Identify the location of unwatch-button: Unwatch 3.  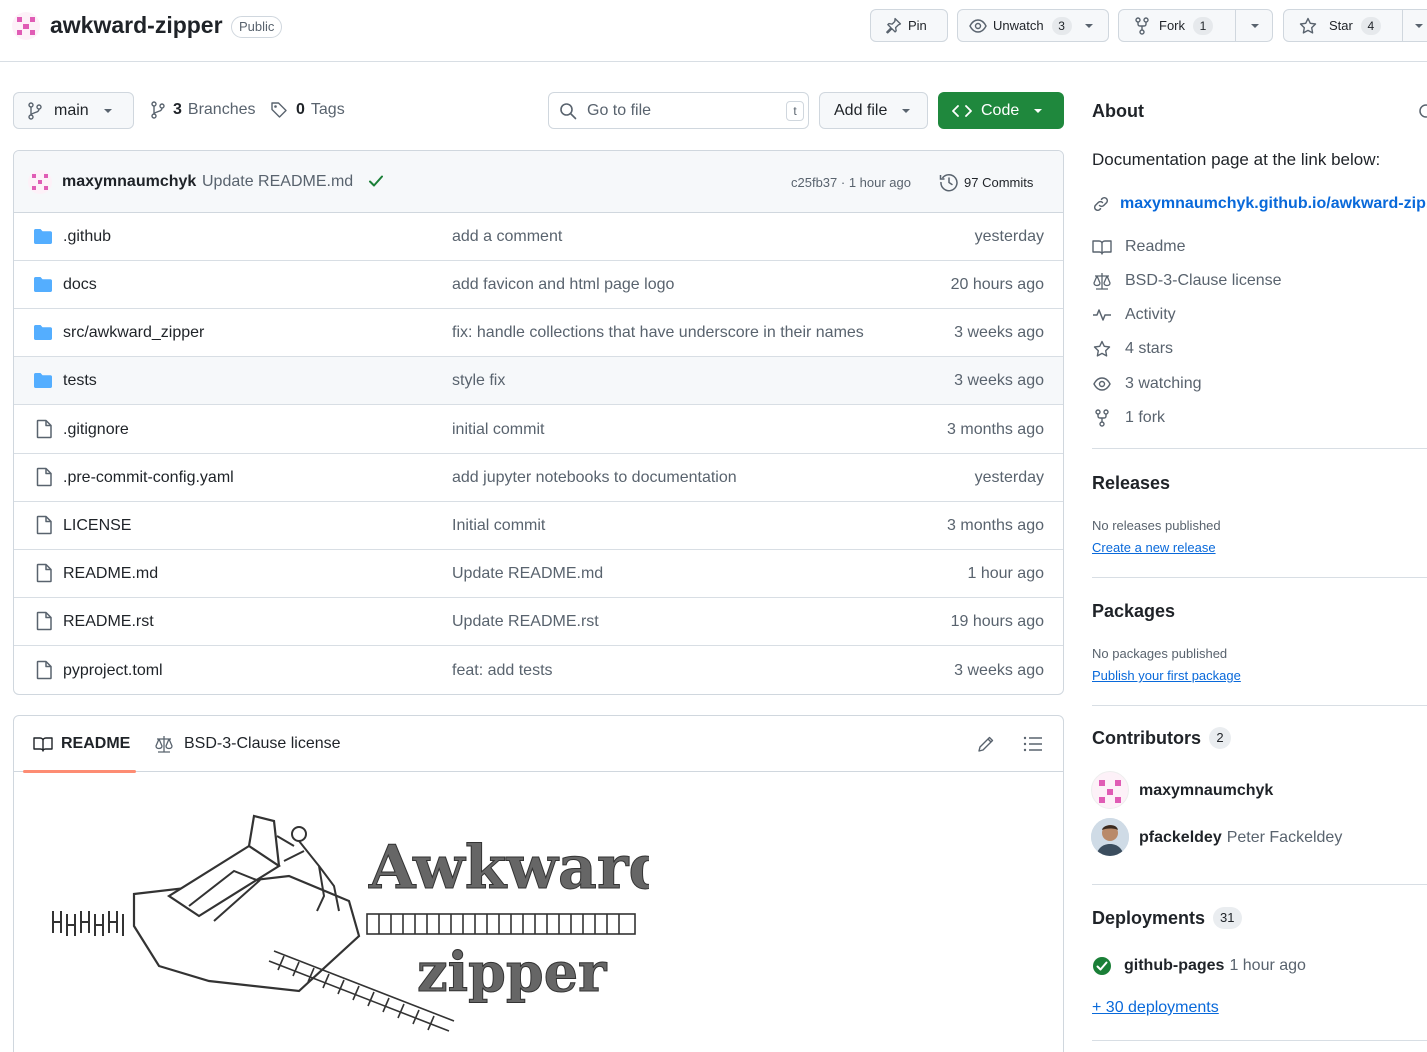
(1033, 25).